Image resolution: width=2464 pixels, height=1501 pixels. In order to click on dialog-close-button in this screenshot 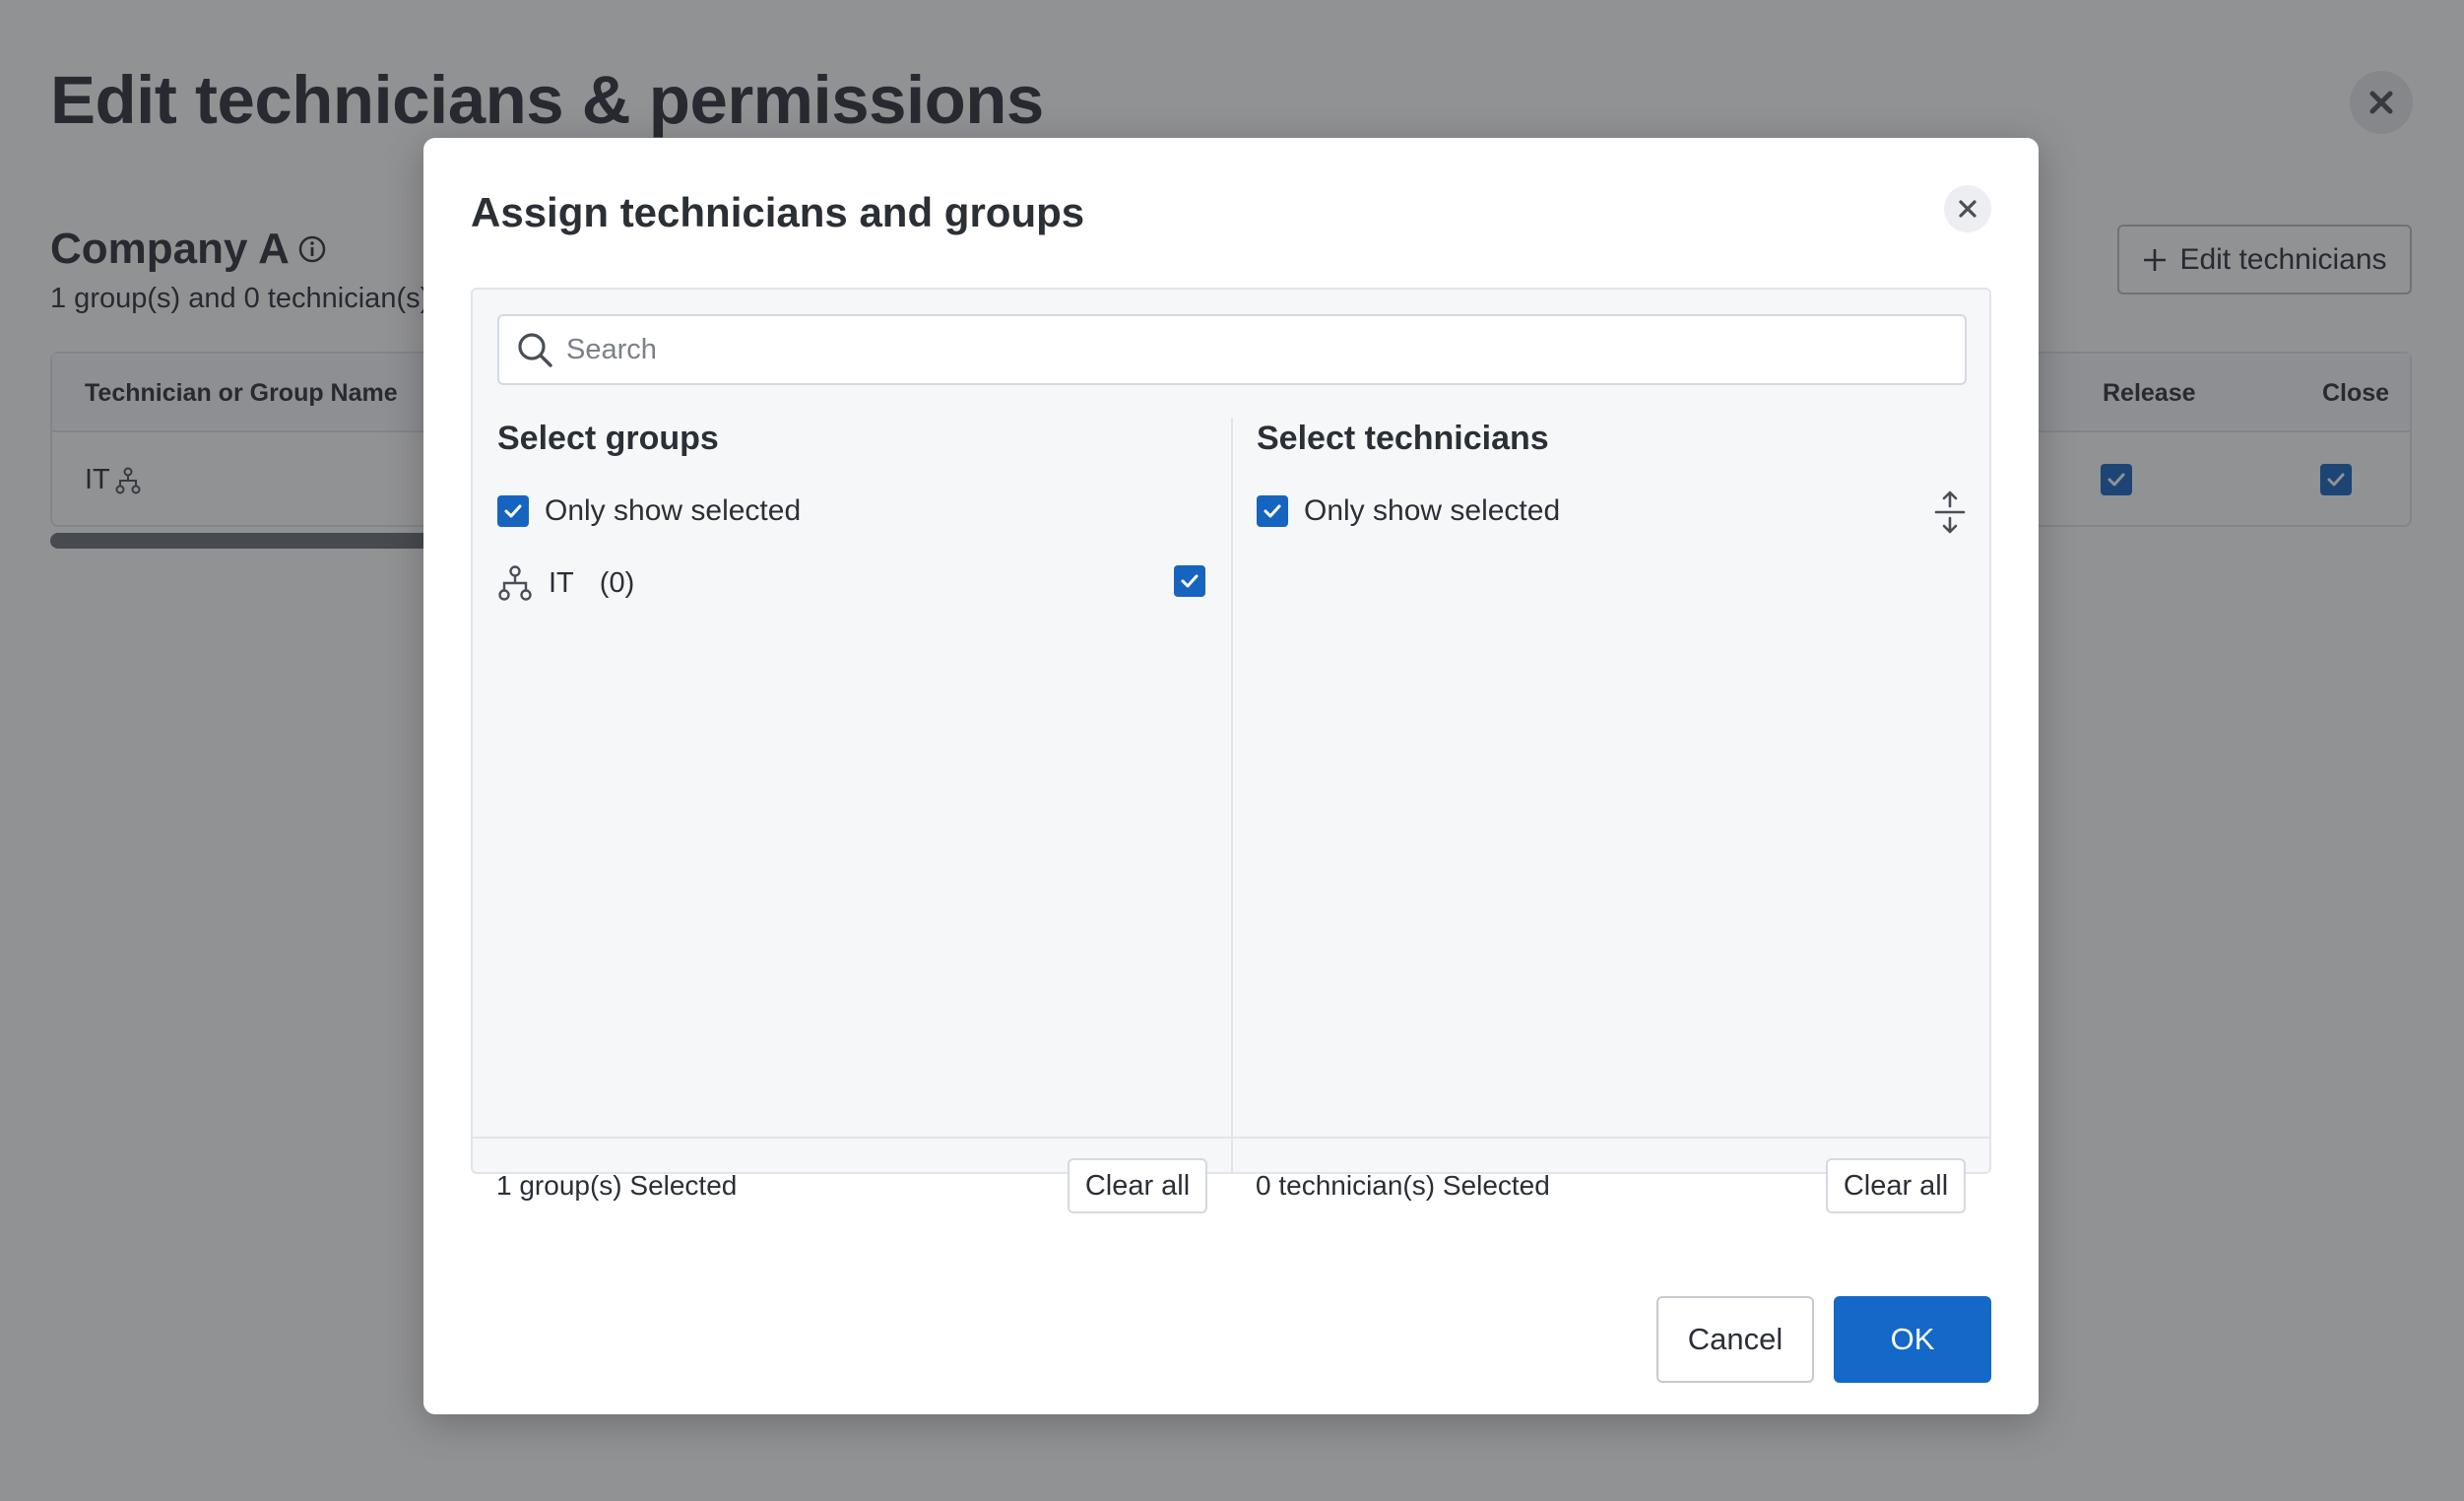, I will do `click(1967, 208)`.